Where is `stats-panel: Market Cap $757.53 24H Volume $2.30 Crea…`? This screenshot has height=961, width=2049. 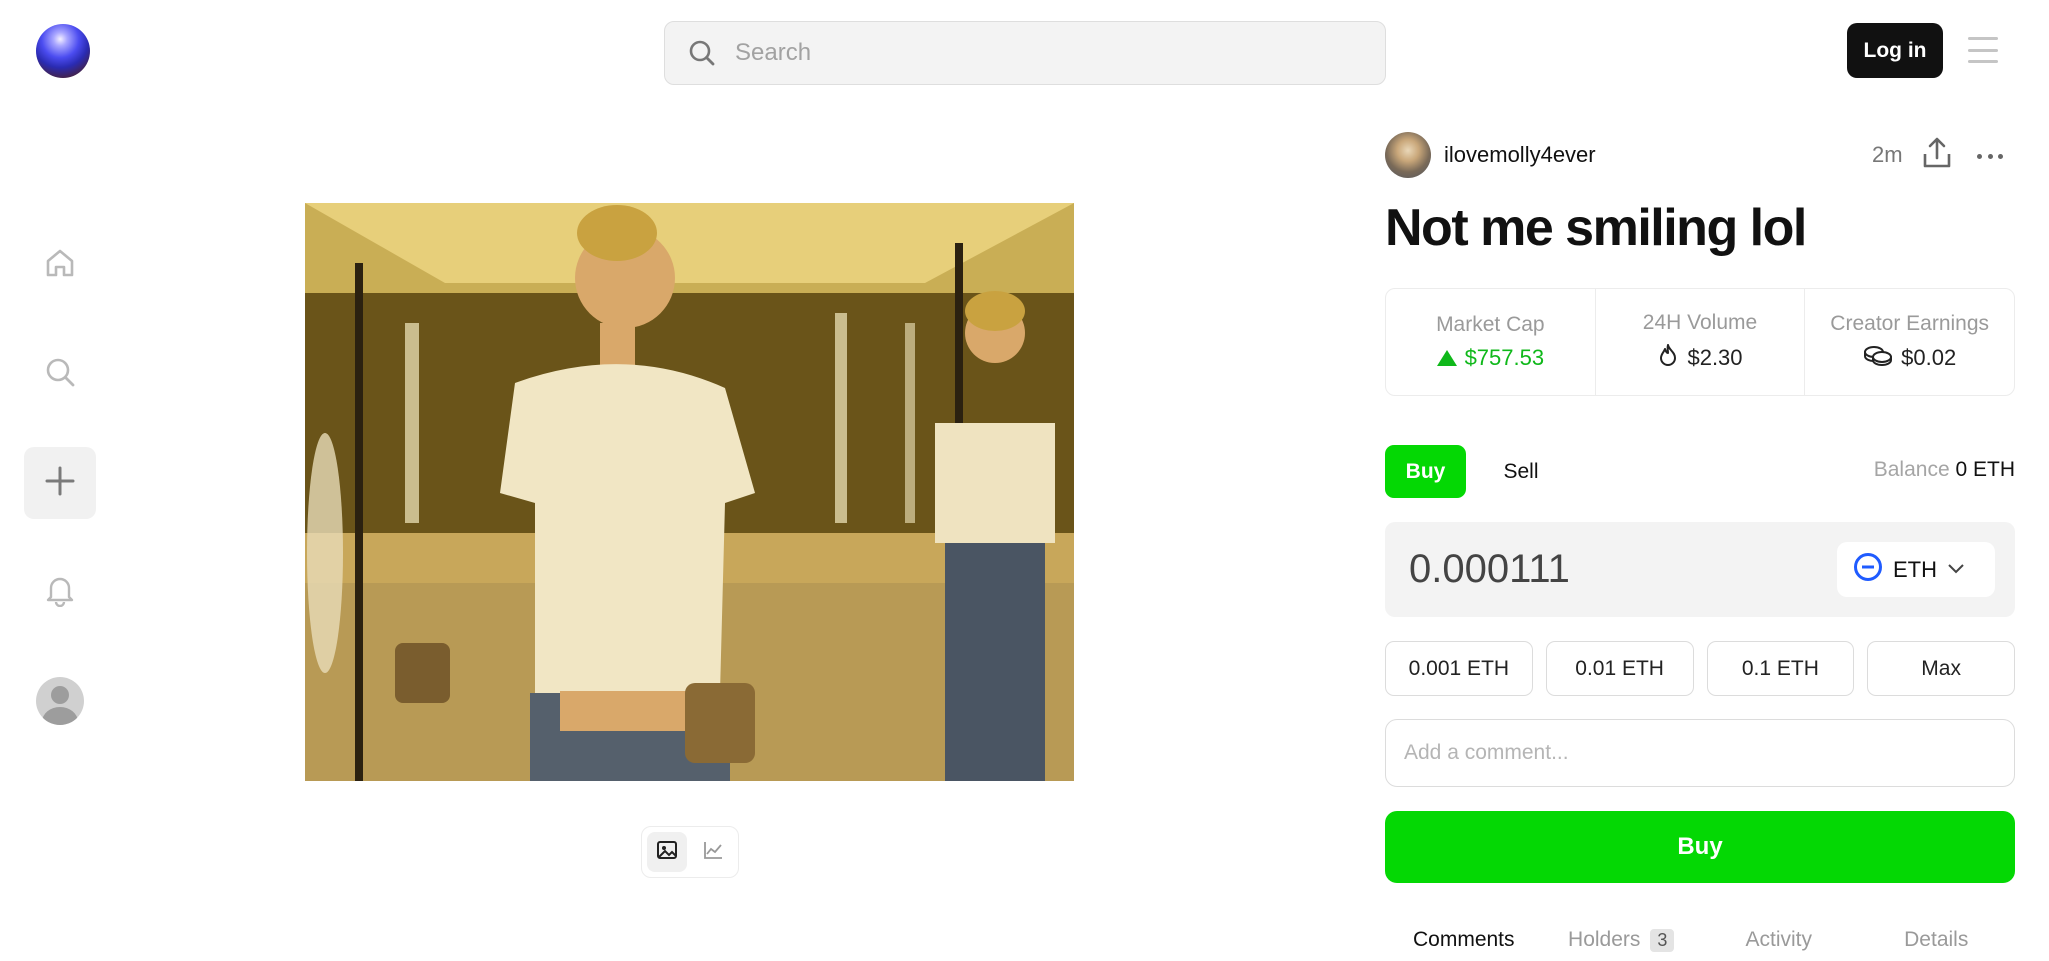 stats-panel: Market Cap $757.53 24H Volume $2.30 Crea… is located at coordinates (1700, 342).